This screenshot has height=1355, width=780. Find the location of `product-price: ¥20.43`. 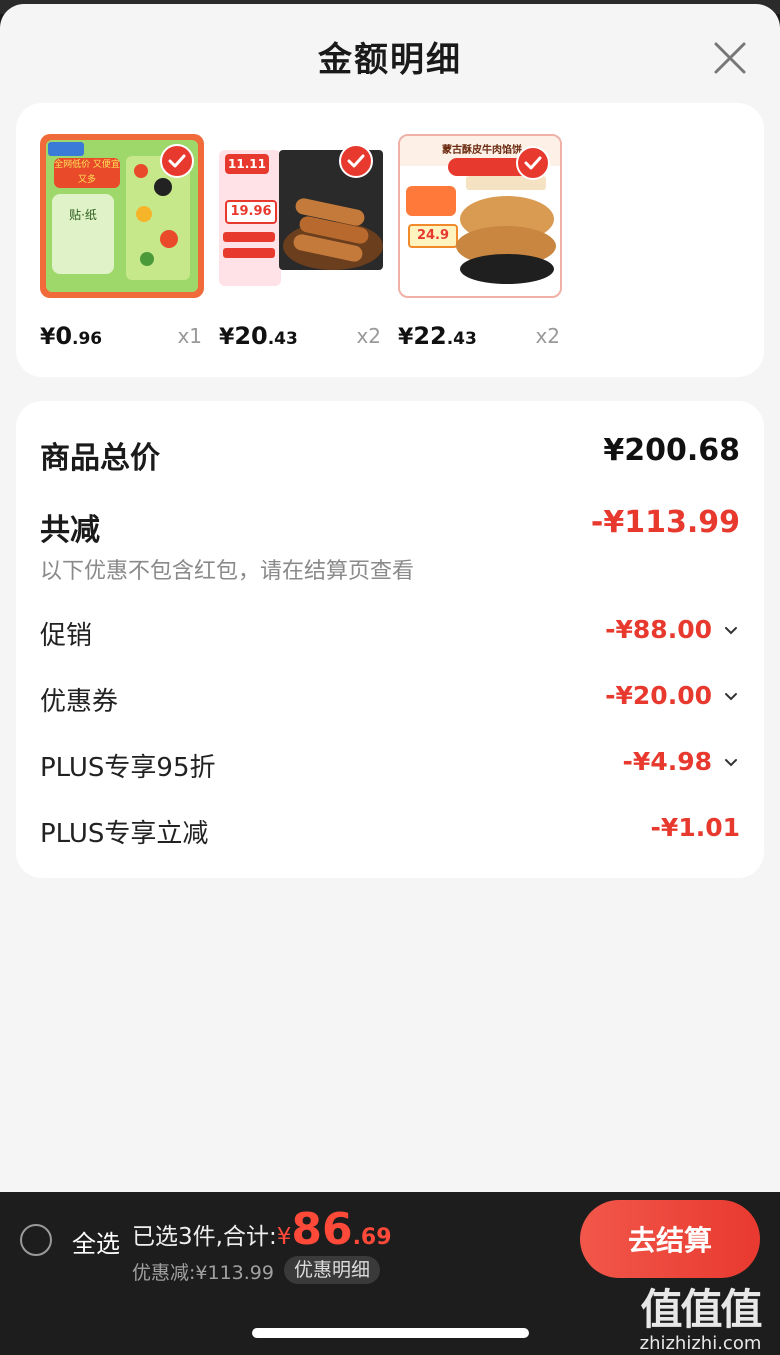

product-price: ¥20.43 is located at coordinates (258, 336).